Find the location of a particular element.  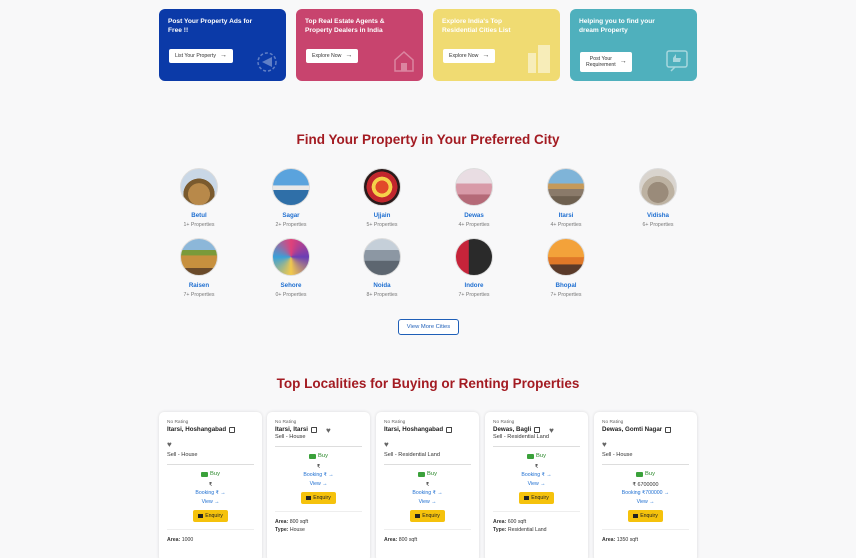

thumbs-up-chat-icon is located at coordinates (677, 61).